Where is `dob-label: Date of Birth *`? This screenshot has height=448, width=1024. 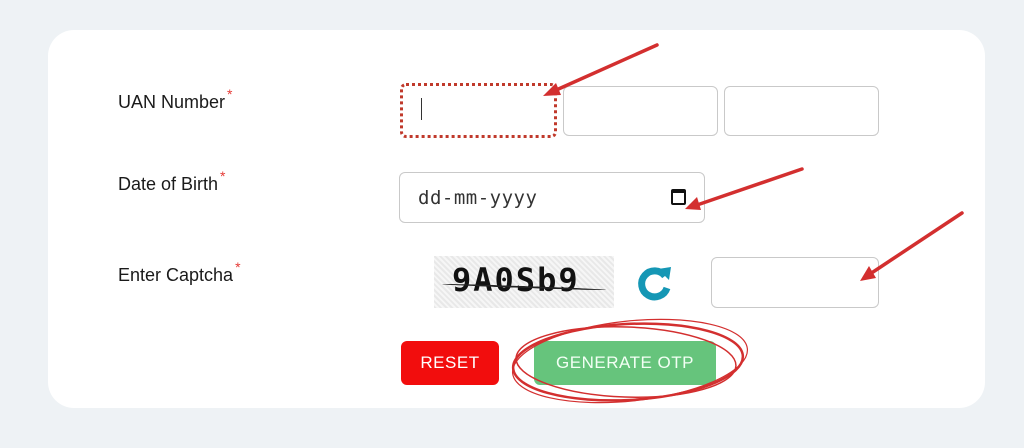 dob-label: Date of Birth * is located at coordinates (172, 181).